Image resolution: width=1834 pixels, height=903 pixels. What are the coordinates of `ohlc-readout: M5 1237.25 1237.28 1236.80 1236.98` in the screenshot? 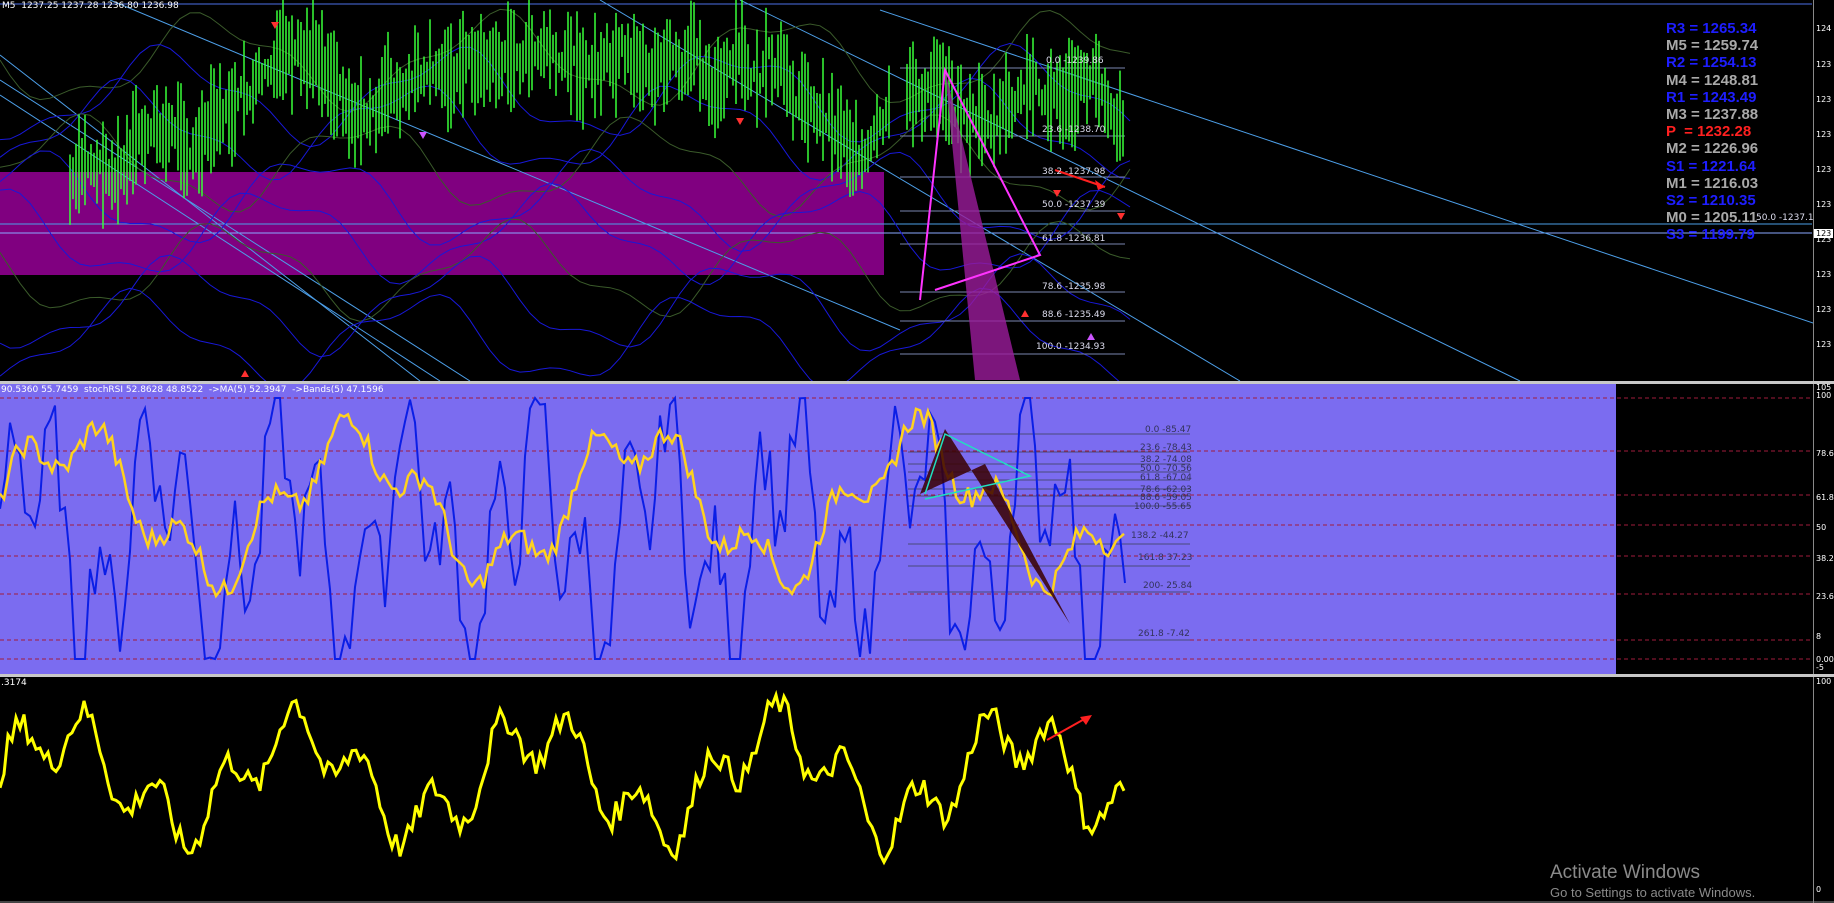 It's located at (90, 6).